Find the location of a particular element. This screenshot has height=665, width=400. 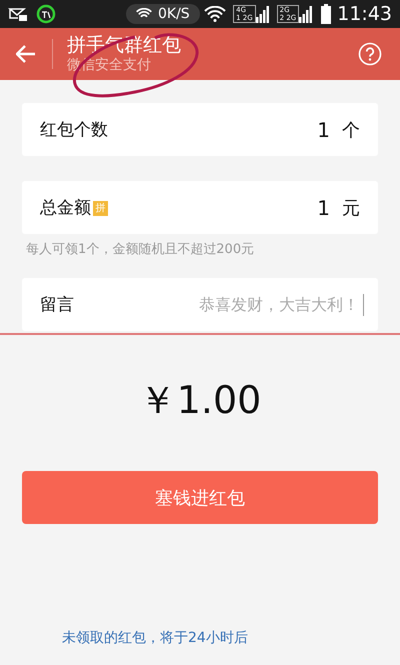

back-arrow-icon is located at coordinates (26, 54).